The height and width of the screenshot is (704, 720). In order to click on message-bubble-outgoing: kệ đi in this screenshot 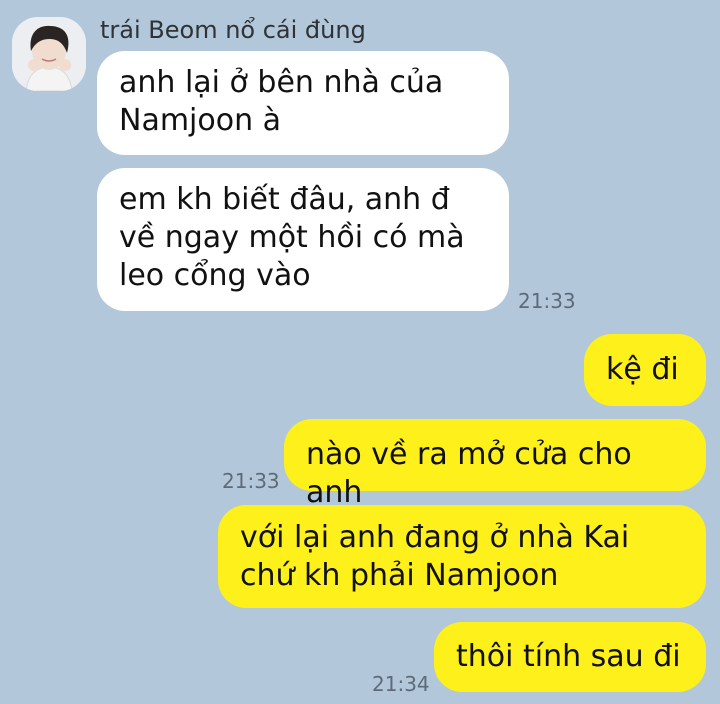, I will do `click(645, 370)`.